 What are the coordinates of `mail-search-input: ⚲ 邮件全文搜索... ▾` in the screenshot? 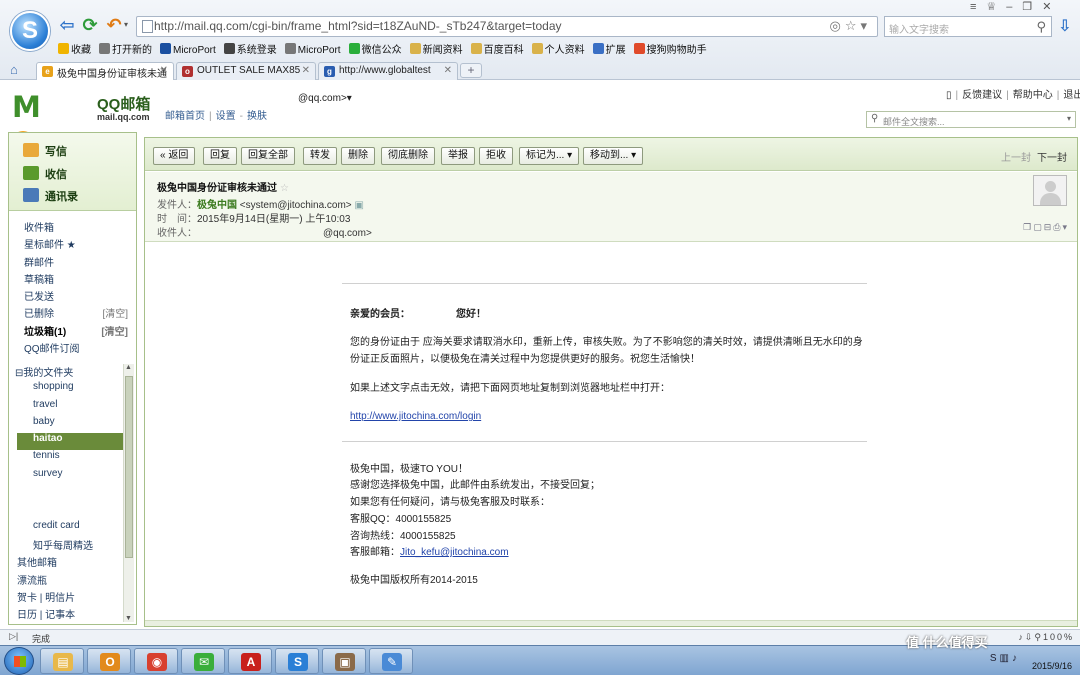 It's located at (971, 119).